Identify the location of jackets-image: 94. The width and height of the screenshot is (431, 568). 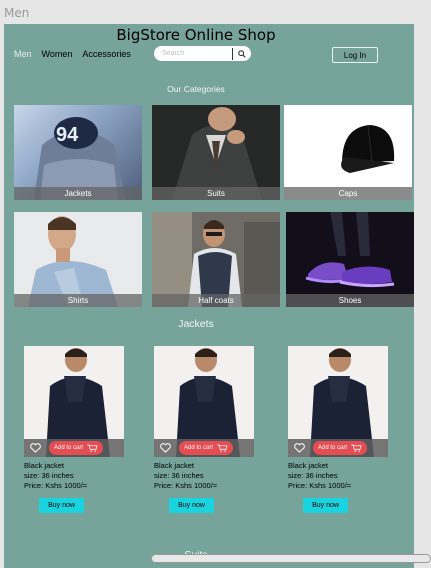
(80, 158).